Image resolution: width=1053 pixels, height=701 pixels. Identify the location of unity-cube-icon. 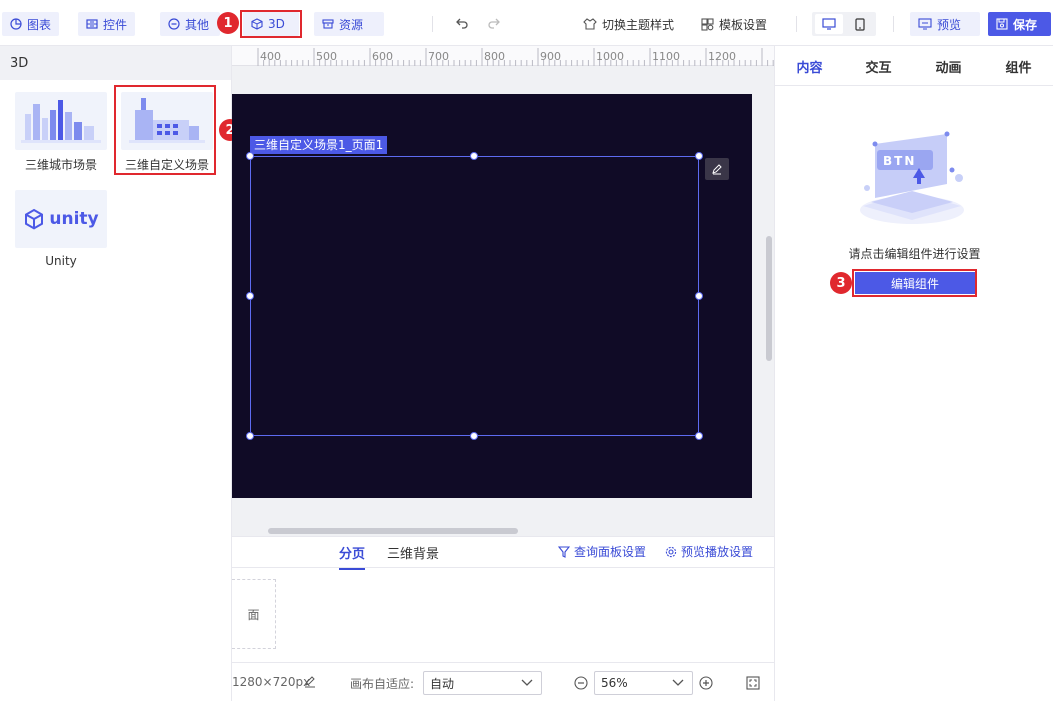
(34, 219).